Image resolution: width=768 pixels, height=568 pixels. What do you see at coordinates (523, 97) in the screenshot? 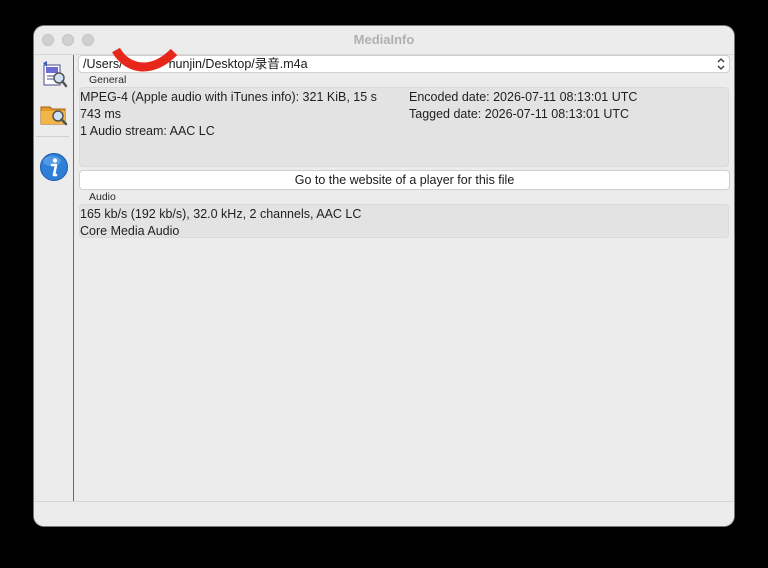
I see `encoded-date: Encoded date: 2026-07-11 08:13:01 UTC` at bounding box center [523, 97].